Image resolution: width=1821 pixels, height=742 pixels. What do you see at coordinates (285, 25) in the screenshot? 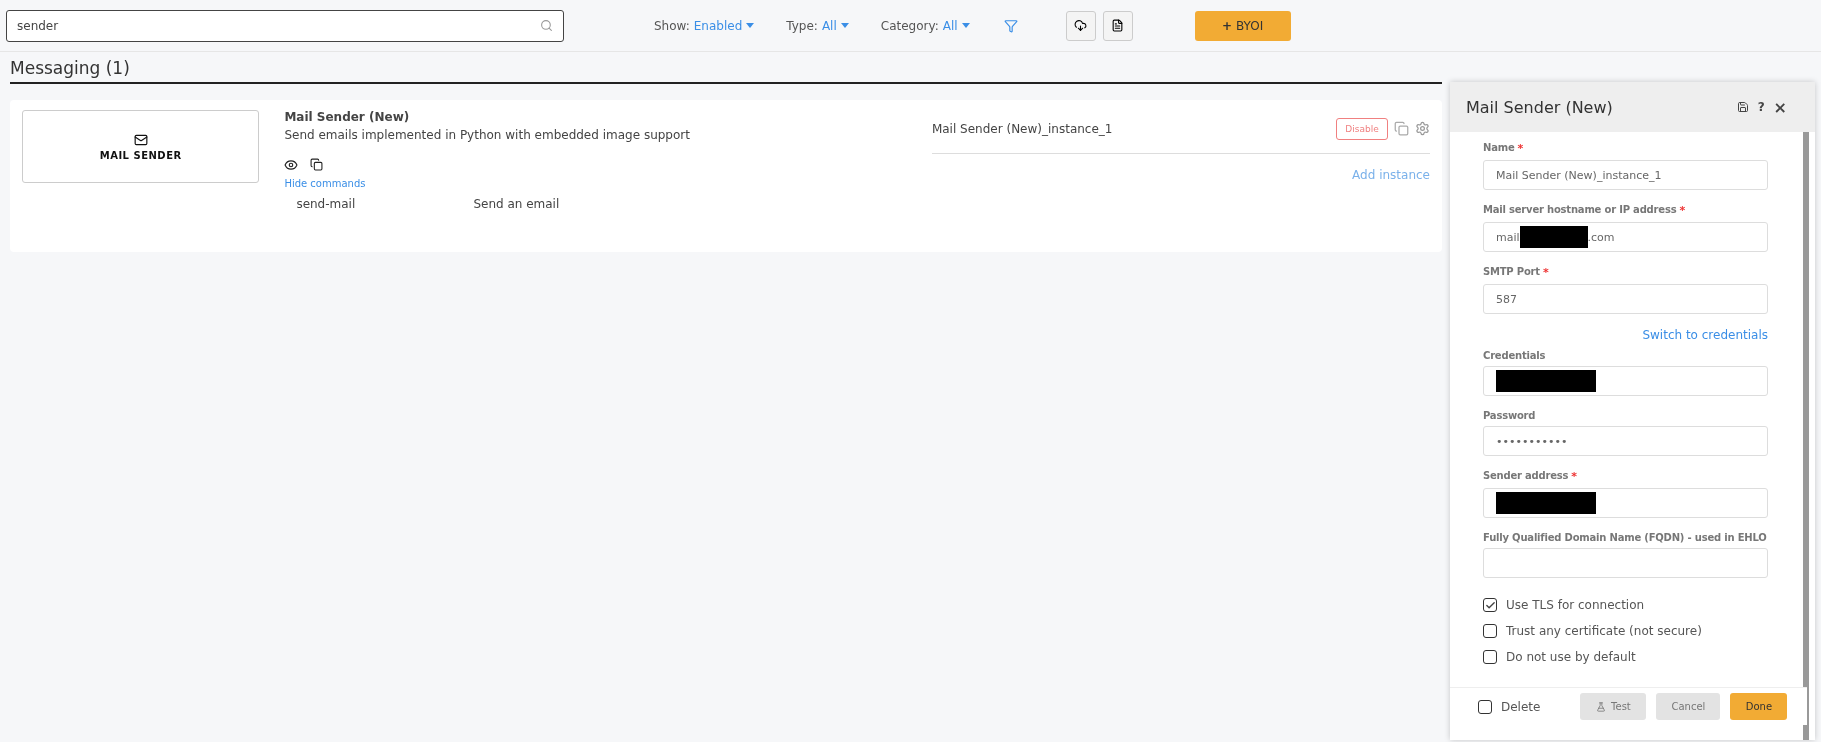
I see `search-field: sender` at bounding box center [285, 25].